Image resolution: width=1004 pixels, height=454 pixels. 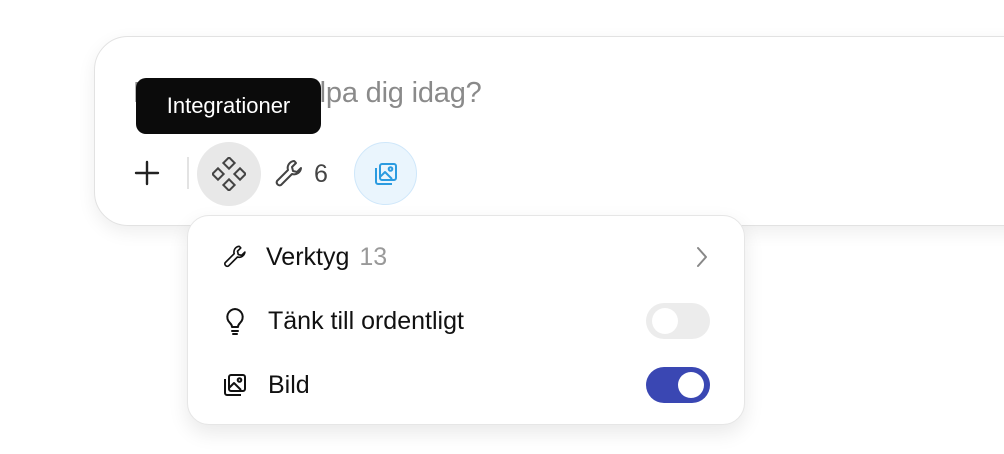 I want to click on lightbulb-icon, so click(x=235, y=321).